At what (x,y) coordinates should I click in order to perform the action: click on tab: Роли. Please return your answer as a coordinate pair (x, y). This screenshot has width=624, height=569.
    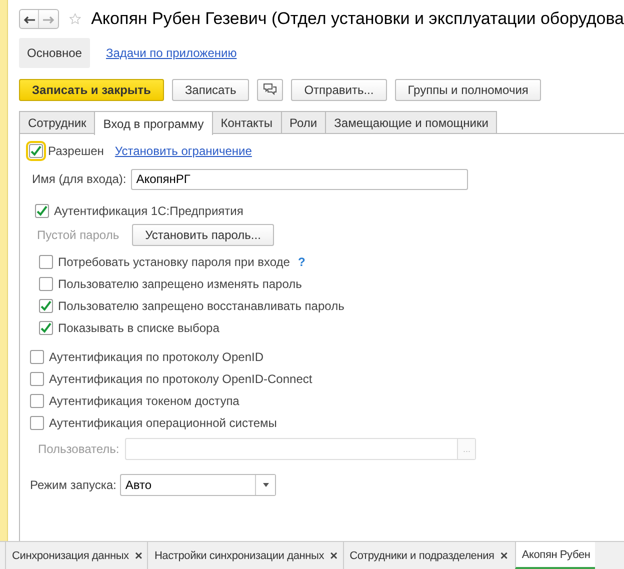
    Looking at the image, I should click on (303, 122).